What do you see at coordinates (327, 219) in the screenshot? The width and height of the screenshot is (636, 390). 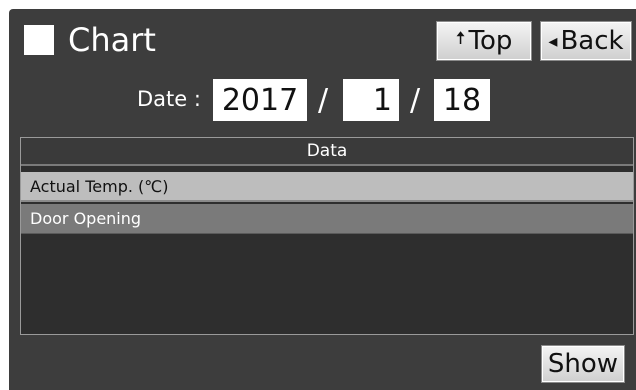 I see `data-row-door-opening: Door Opening` at bounding box center [327, 219].